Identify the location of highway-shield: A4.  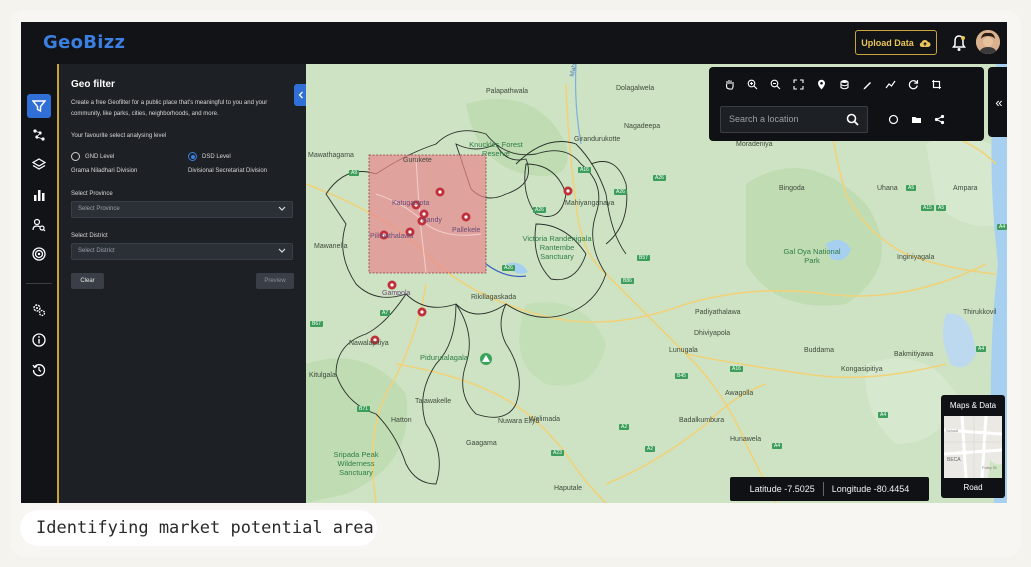
(1002, 227).